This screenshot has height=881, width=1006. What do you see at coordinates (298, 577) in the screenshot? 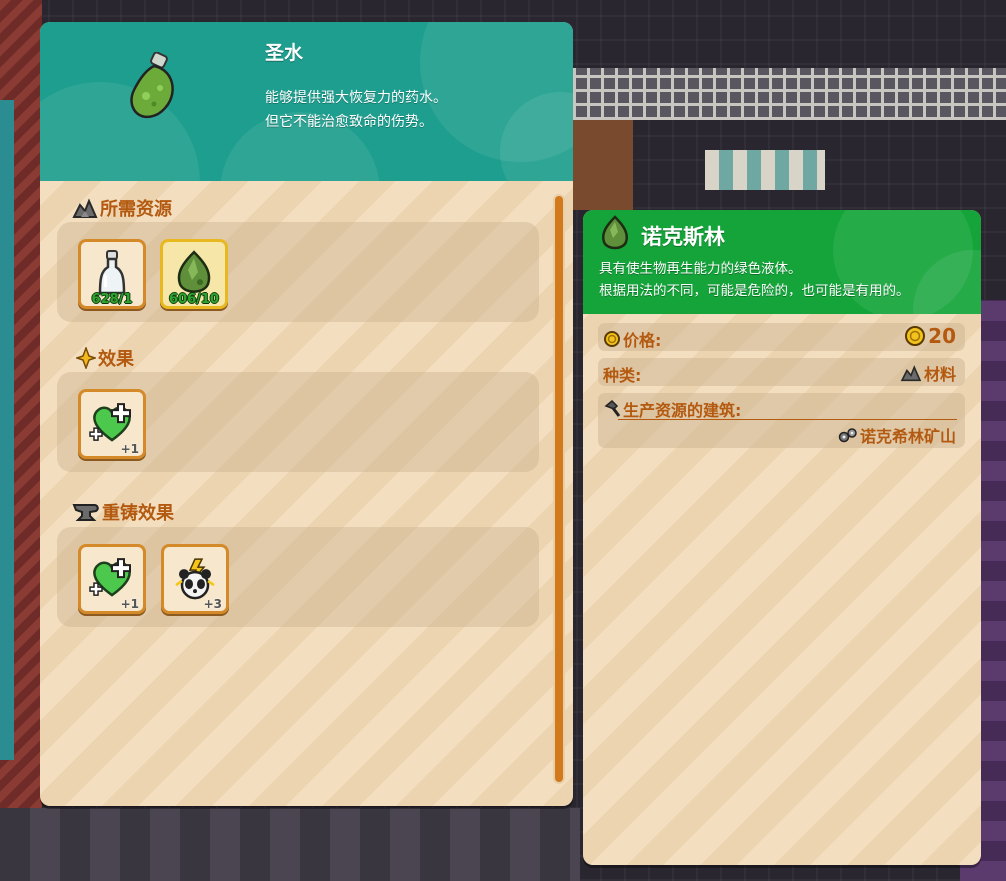
I see `reforge-section: +1 +3` at bounding box center [298, 577].